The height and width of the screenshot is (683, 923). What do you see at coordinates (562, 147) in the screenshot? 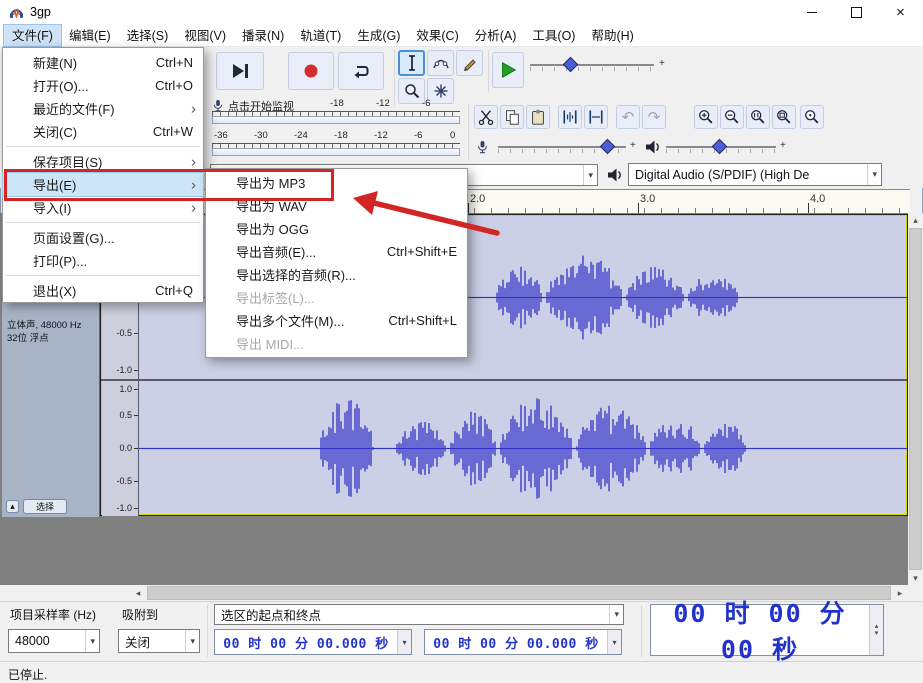
I see `recording-volume-slider` at bounding box center [562, 147].